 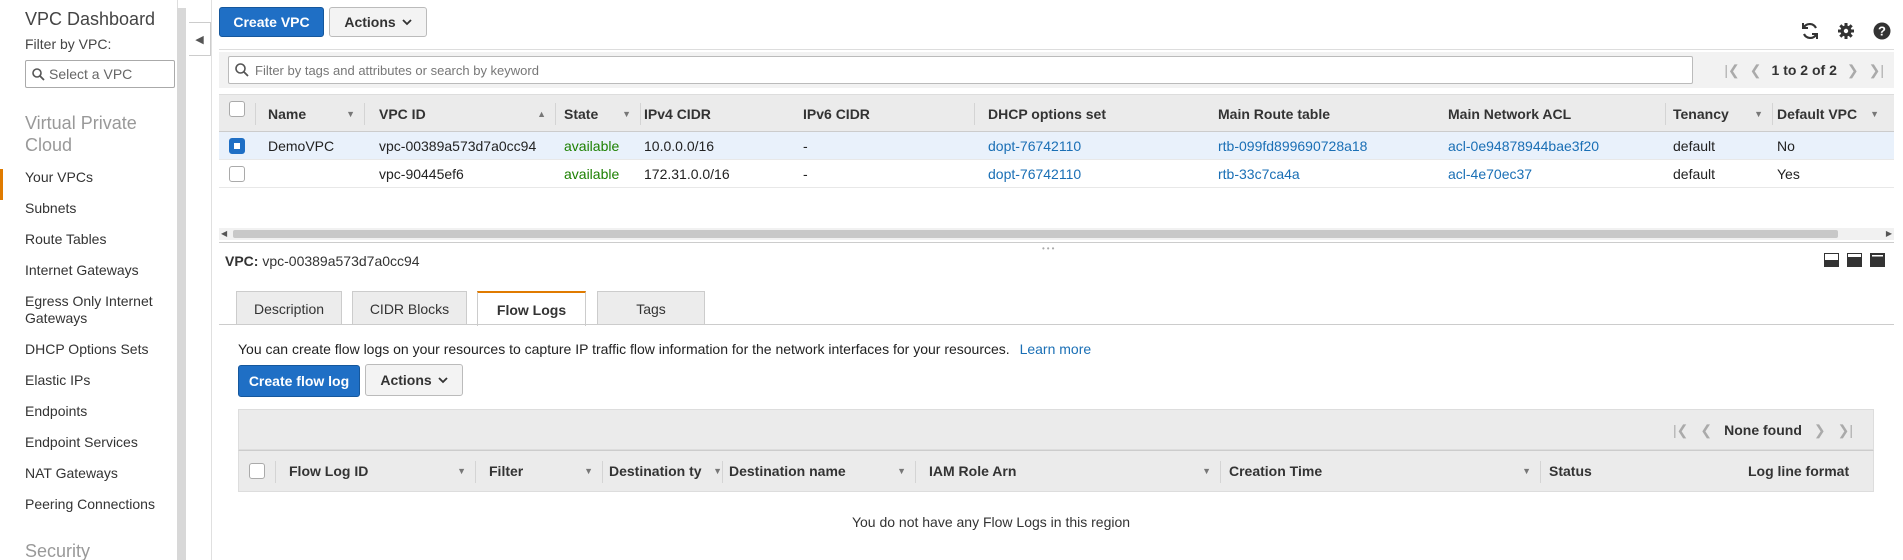 What do you see at coordinates (1049, 248) in the screenshot?
I see `drag-handle-icon: •••` at bounding box center [1049, 248].